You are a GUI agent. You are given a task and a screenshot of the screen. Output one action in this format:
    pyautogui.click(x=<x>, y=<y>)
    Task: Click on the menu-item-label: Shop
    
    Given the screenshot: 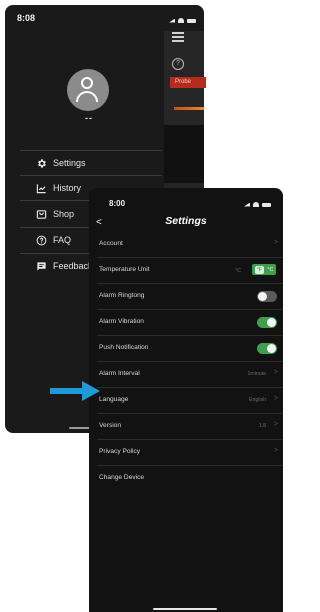 What is the action you would take?
    pyautogui.click(x=64, y=214)
    